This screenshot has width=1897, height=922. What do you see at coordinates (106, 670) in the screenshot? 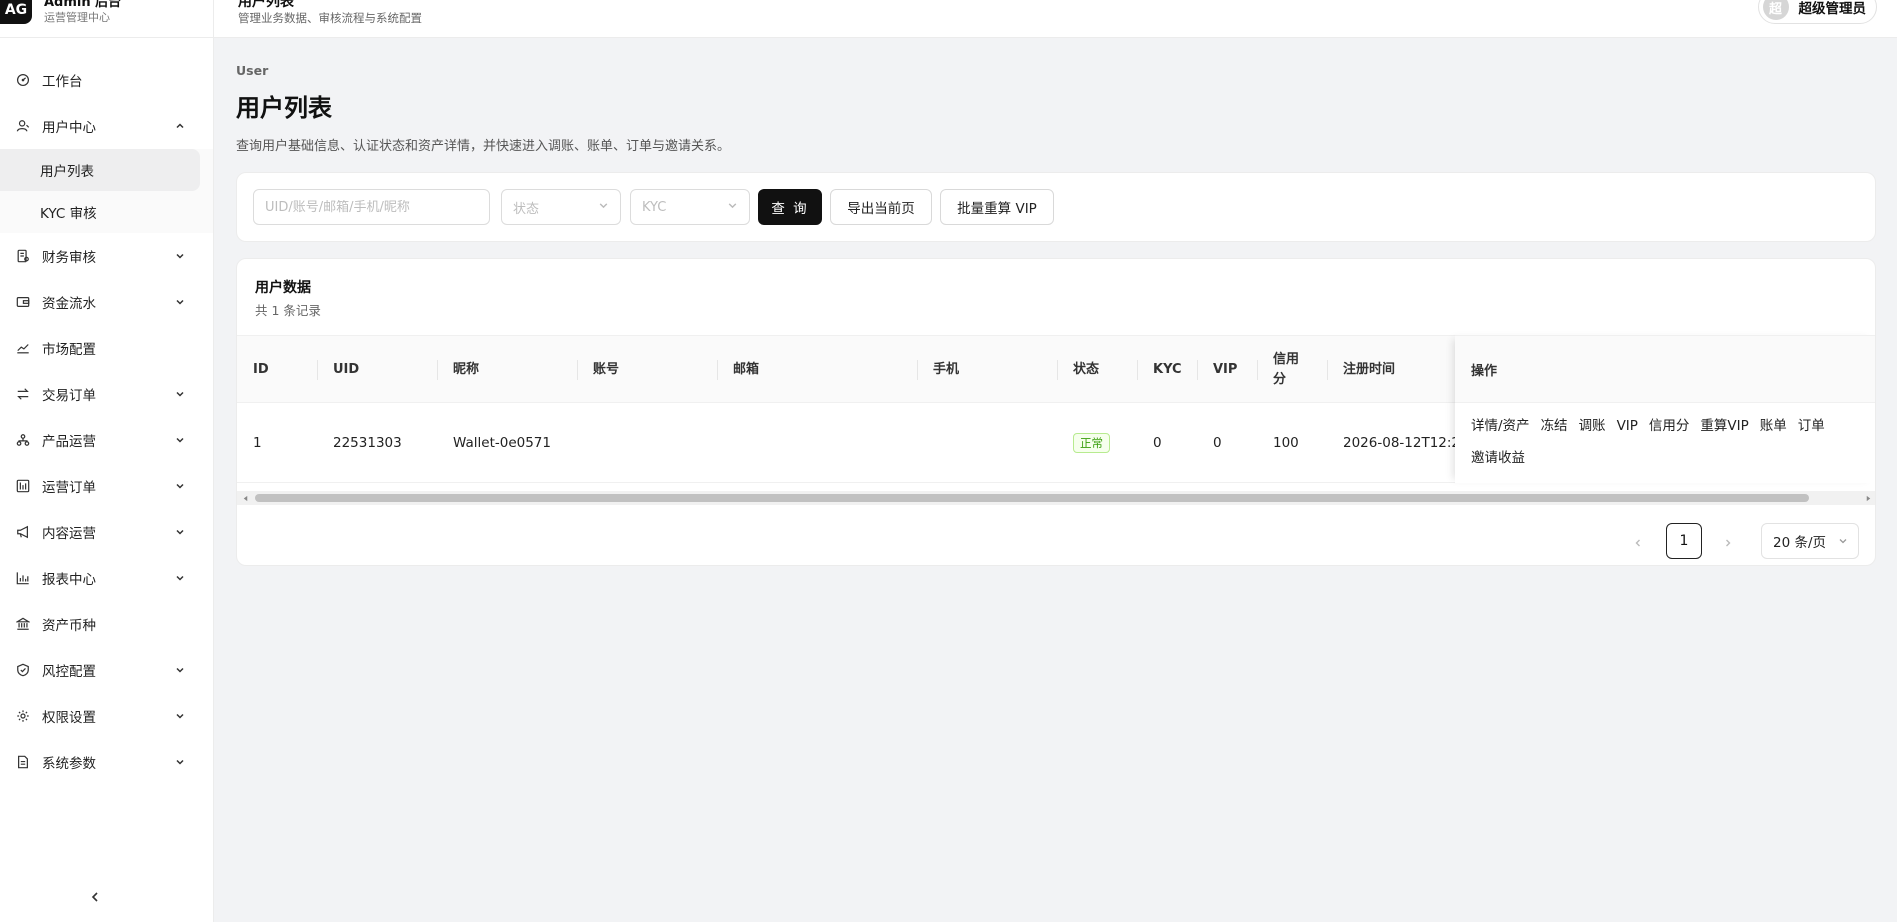
I see `sidebar-item-risk-config: 风控配置` at bounding box center [106, 670].